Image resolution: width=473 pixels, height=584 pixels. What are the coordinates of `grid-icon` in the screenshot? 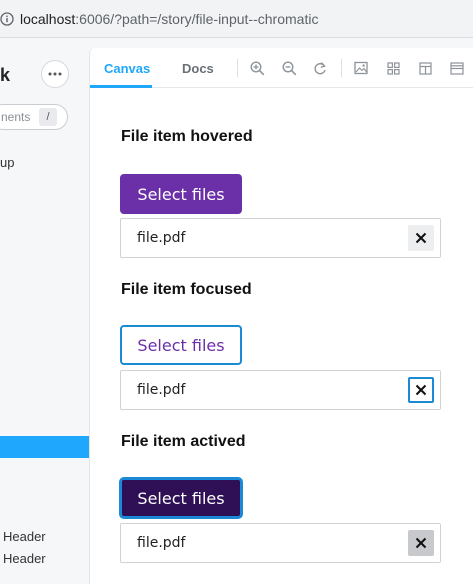 It's located at (393, 68).